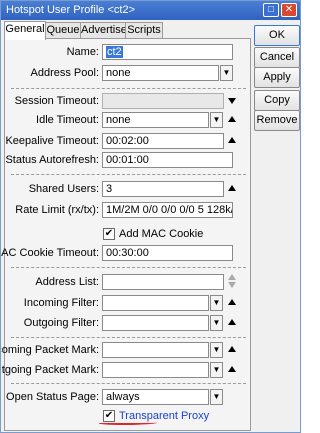 Image resolution: width=320 pixels, height=433 pixels. What do you see at coordinates (161, 234) in the screenshot?
I see `add-mac-cookie-label: Add MAC Cookie` at bounding box center [161, 234].